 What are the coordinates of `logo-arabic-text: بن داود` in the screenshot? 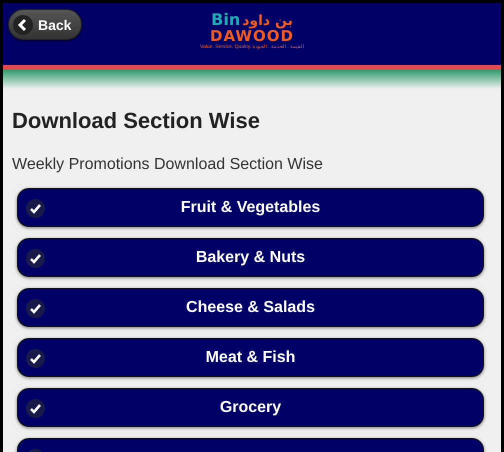 It's located at (267, 21).